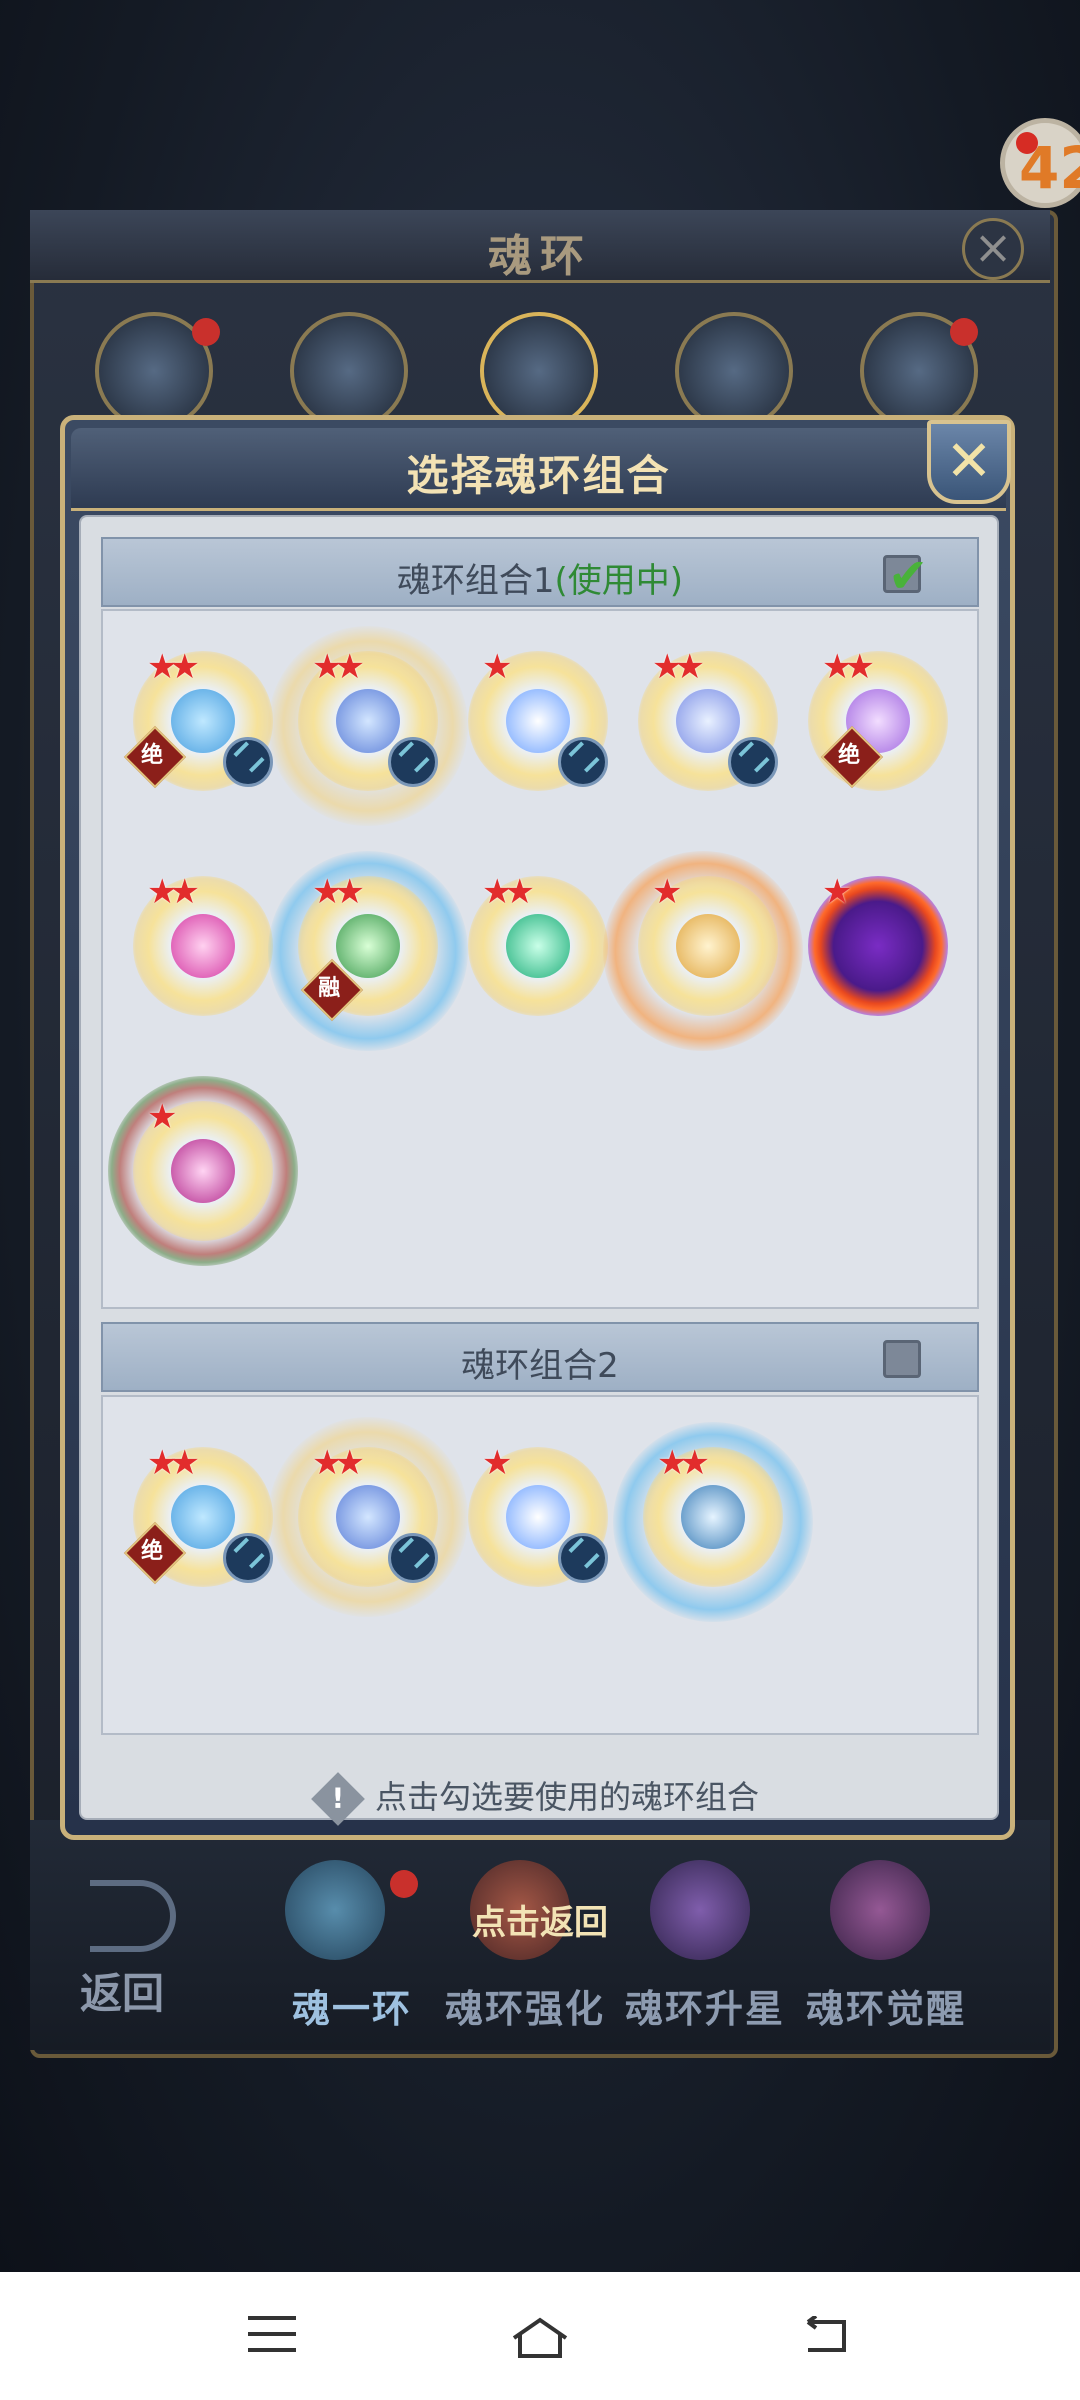 This screenshot has height=2400, width=1080. Describe the element at coordinates (540, 2338) in the screenshot. I see `home-icon` at that location.